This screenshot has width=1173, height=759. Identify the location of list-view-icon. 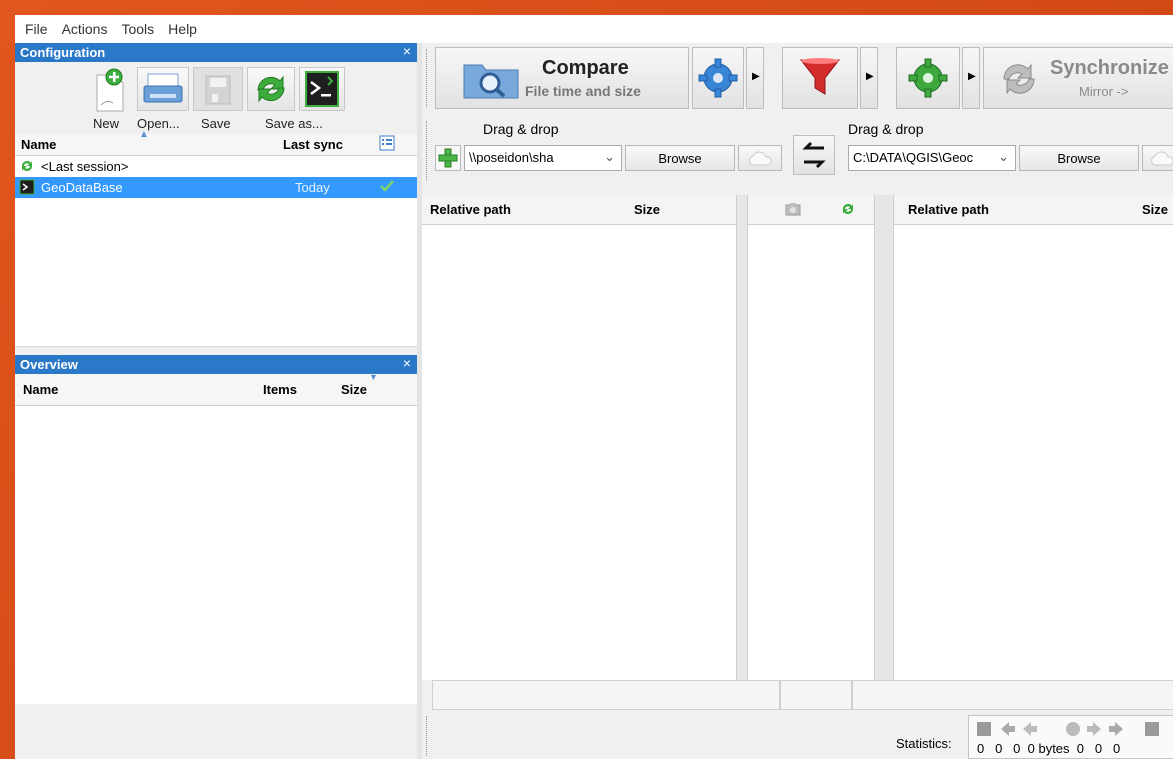
(387, 144).